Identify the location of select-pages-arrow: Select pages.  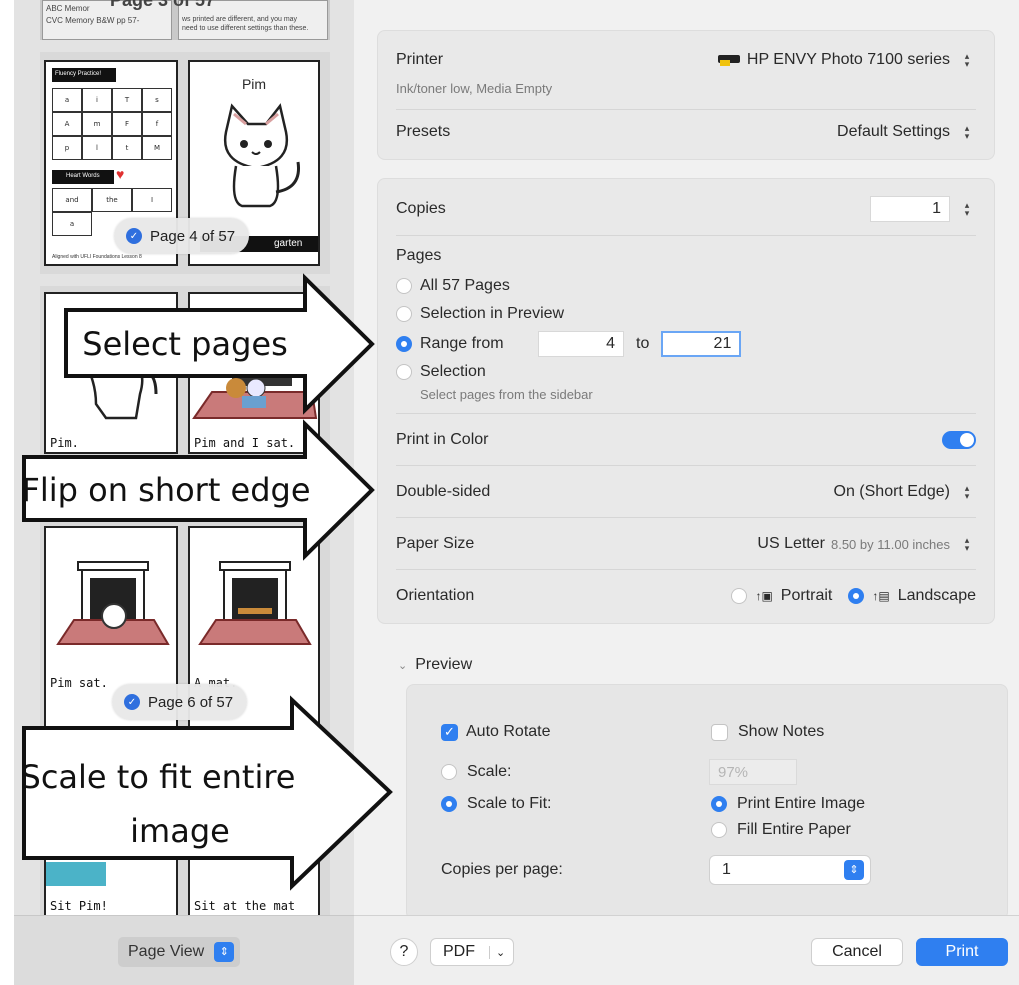
(219, 344).